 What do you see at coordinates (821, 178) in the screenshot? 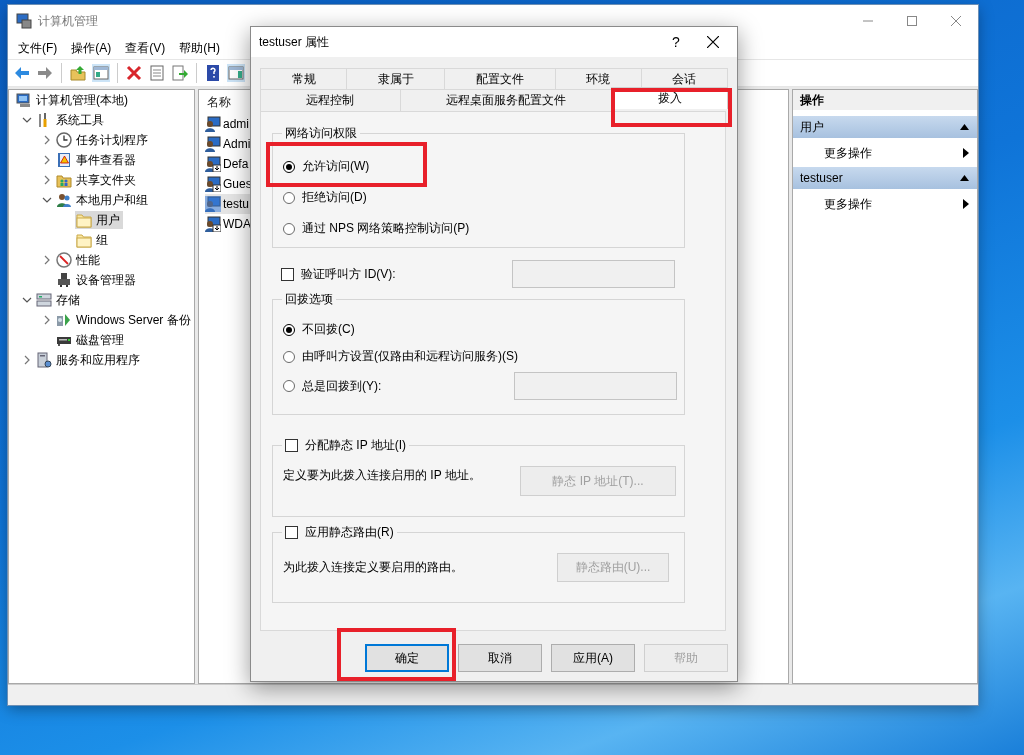
I see `section-title: testuser` at bounding box center [821, 178].